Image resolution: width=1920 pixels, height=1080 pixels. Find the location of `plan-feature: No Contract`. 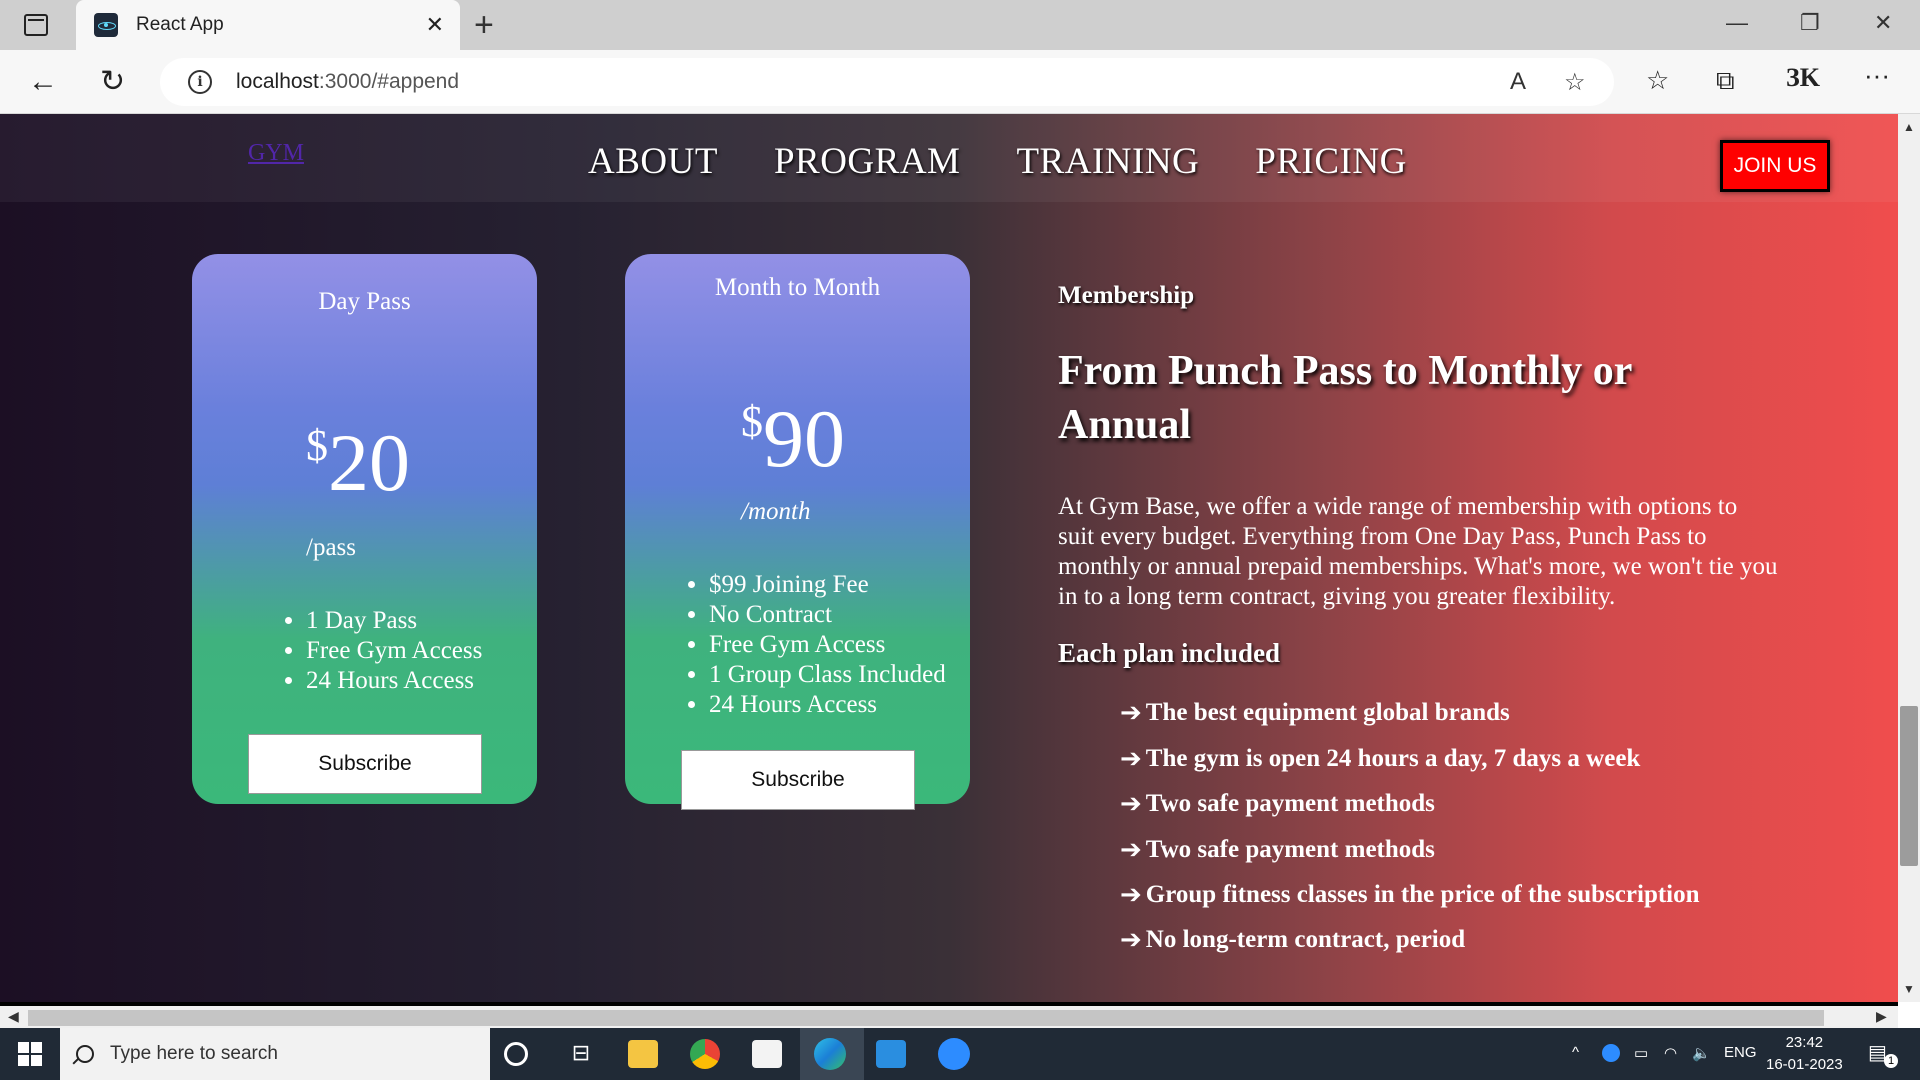

plan-feature: No Contract is located at coordinates (827, 615).